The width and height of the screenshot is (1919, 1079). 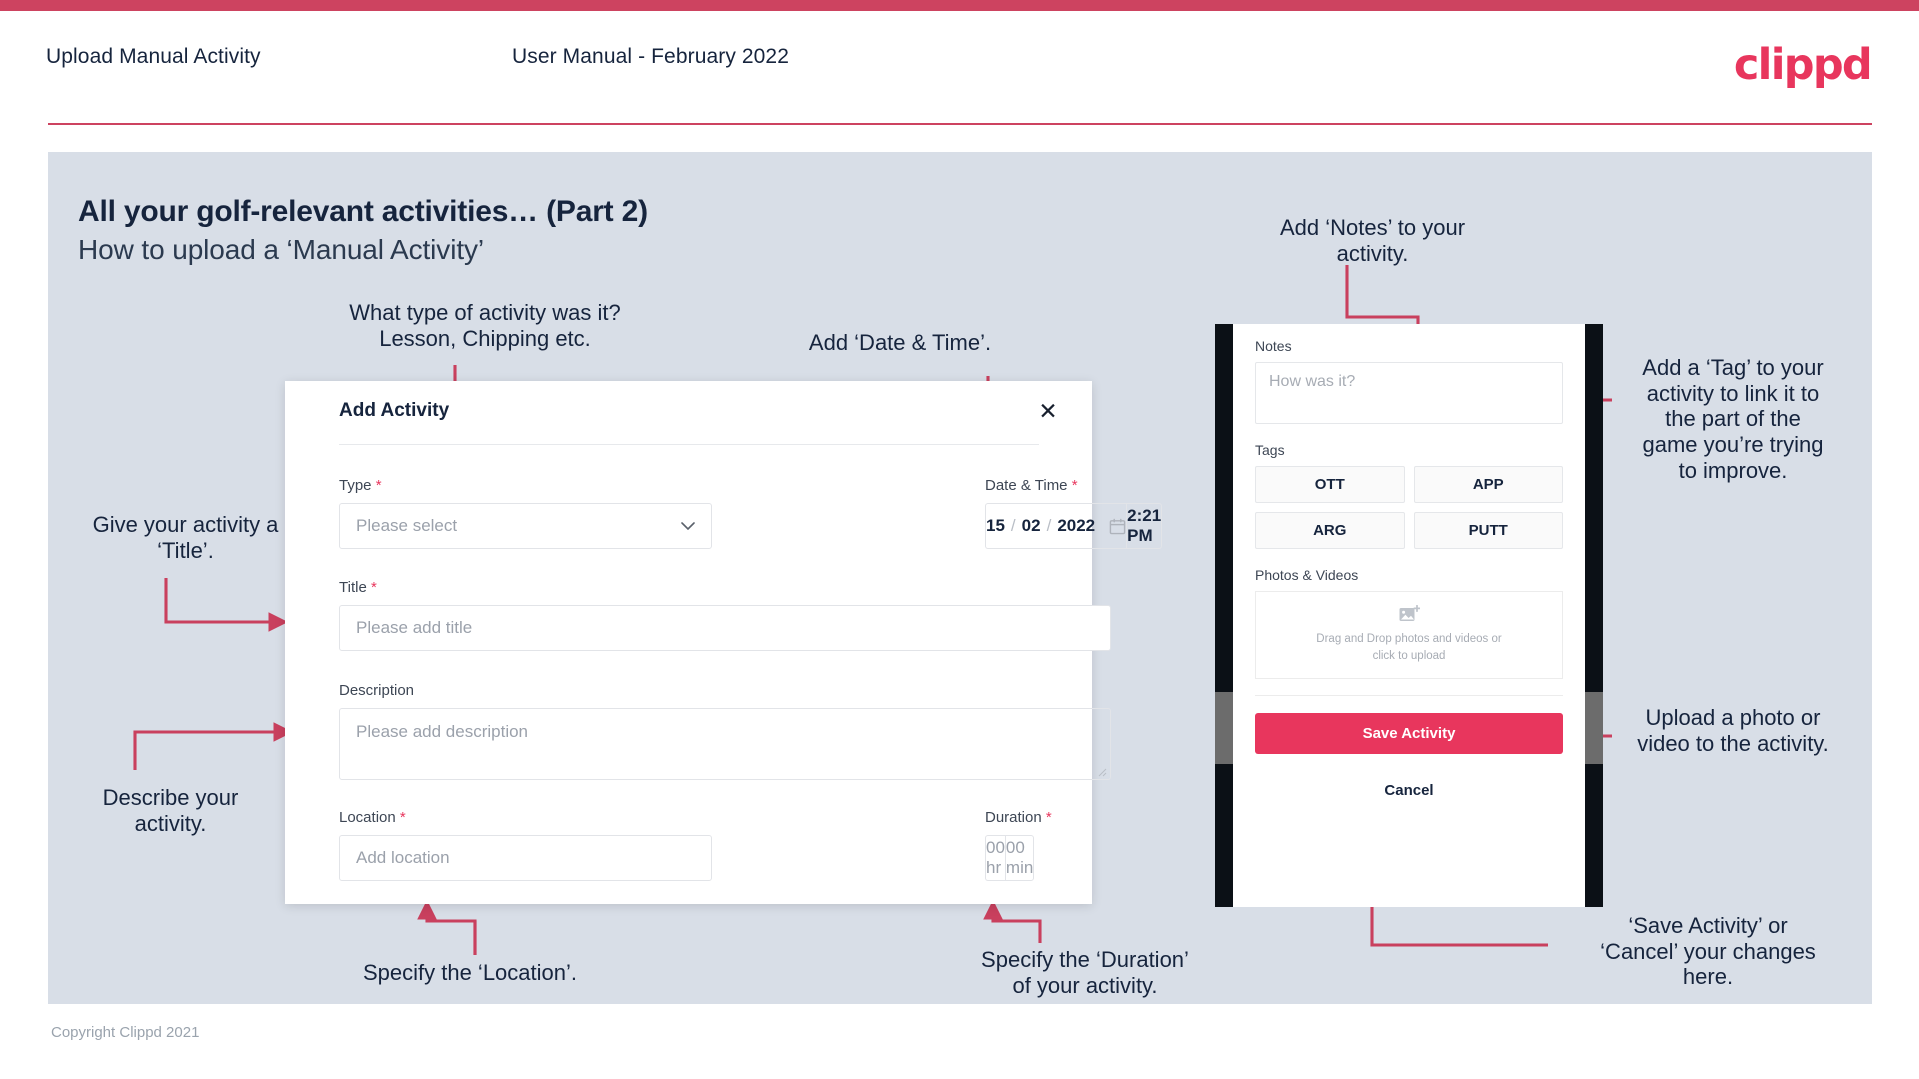 What do you see at coordinates (960, 124) in the screenshot?
I see `header-divider` at bounding box center [960, 124].